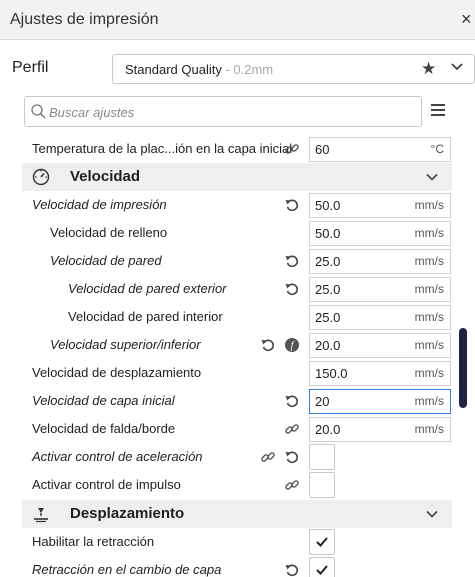 The height and width of the screenshot is (577, 475). Describe the element at coordinates (237, 401) in the screenshot. I see `setting-row-initial-layer-speed: Velocidad de capa inicial 20 mm/s` at that location.